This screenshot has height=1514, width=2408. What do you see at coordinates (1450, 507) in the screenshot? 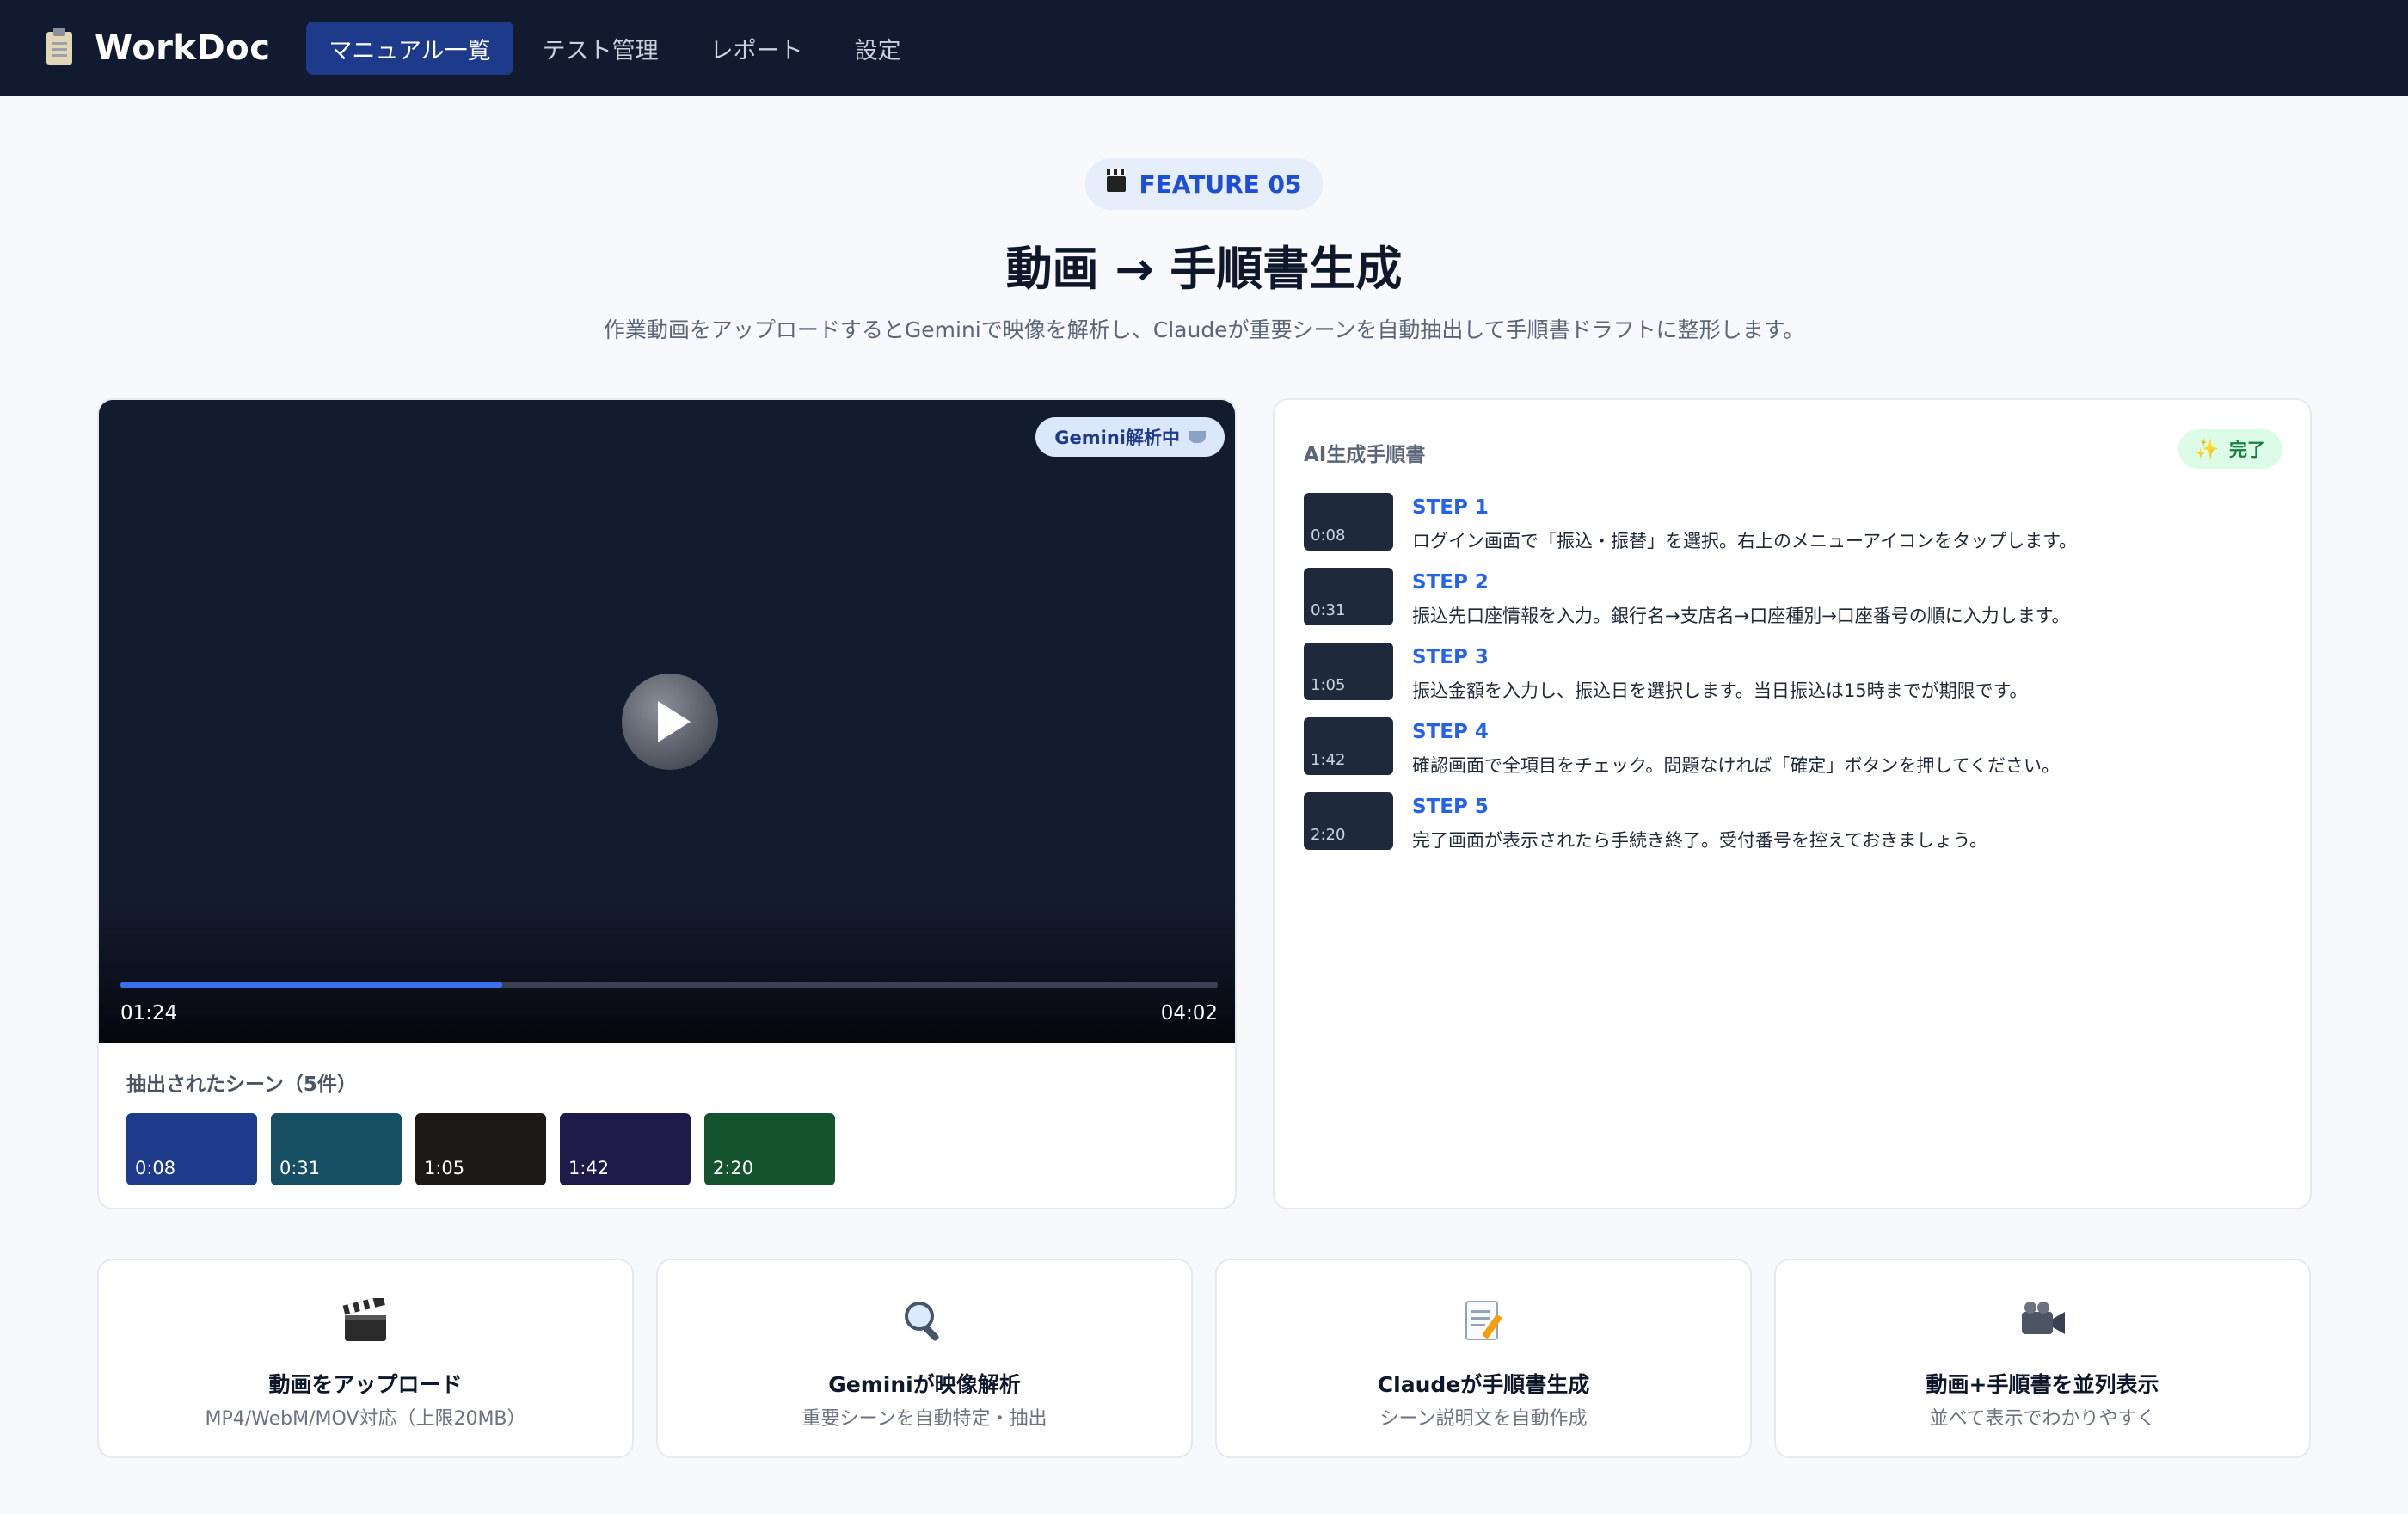
I see `step-label: STEP 1` at bounding box center [1450, 507].